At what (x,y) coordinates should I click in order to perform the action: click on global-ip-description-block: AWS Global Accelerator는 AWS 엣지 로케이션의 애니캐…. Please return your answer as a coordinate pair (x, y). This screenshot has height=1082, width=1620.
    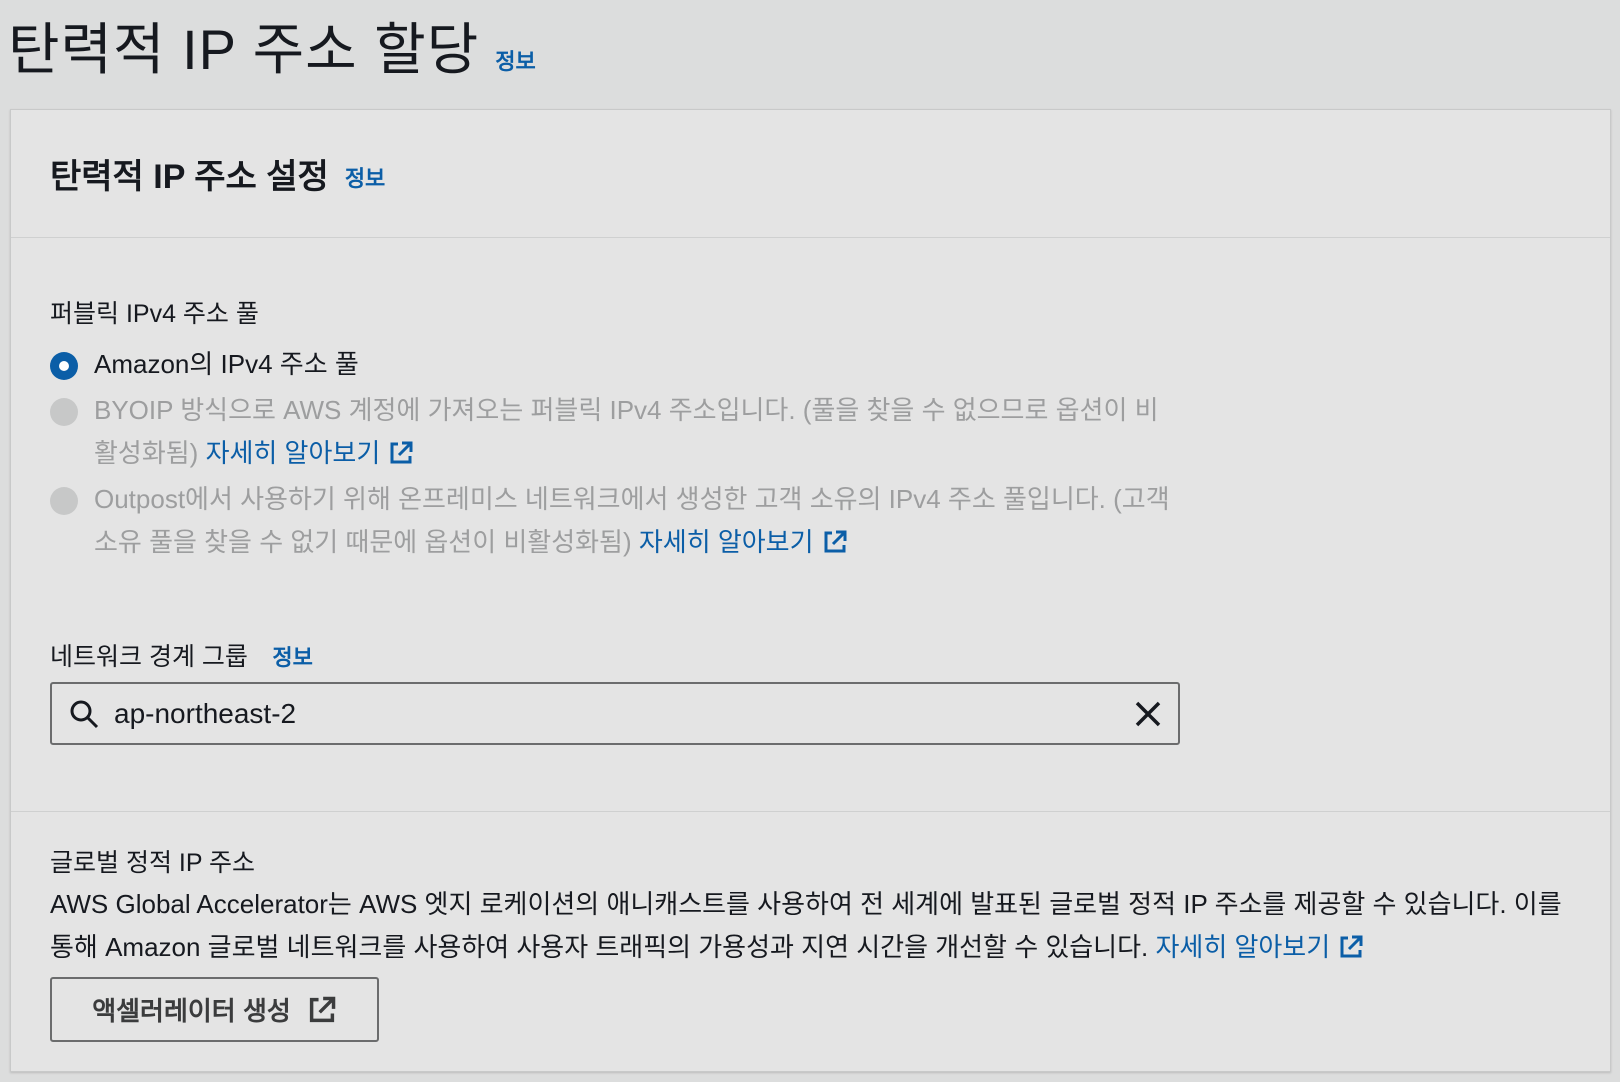
    Looking at the image, I should click on (810, 926).